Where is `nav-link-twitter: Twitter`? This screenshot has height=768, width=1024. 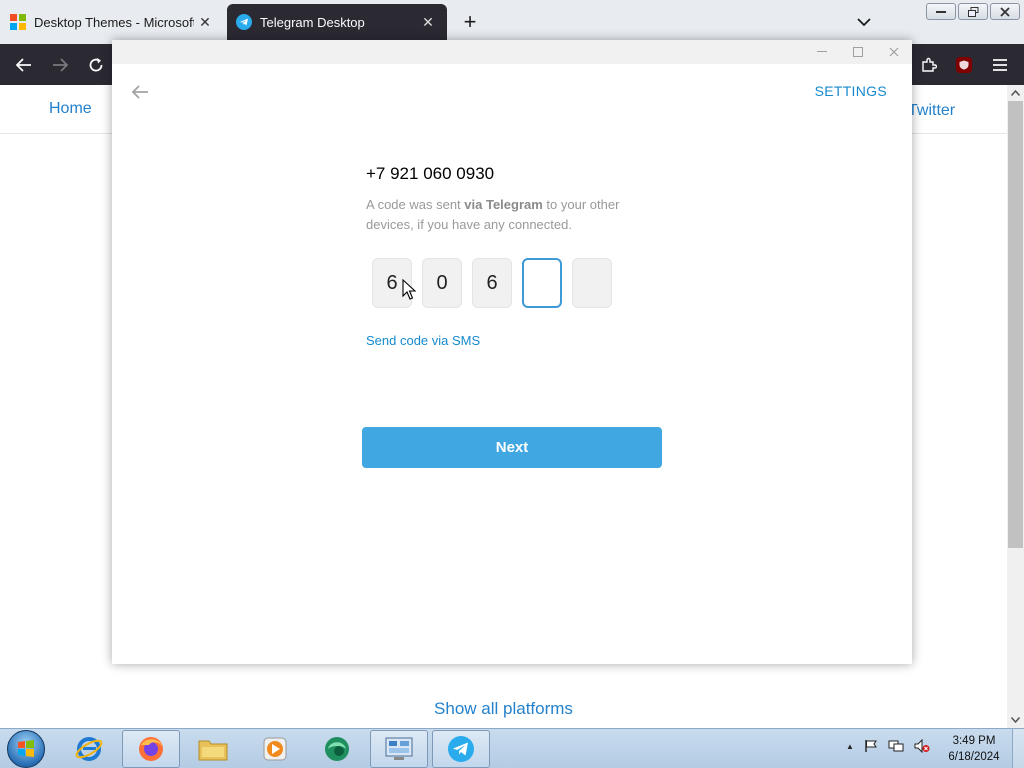
nav-link-twitter: Twitter is located at coordinates (931, 111).